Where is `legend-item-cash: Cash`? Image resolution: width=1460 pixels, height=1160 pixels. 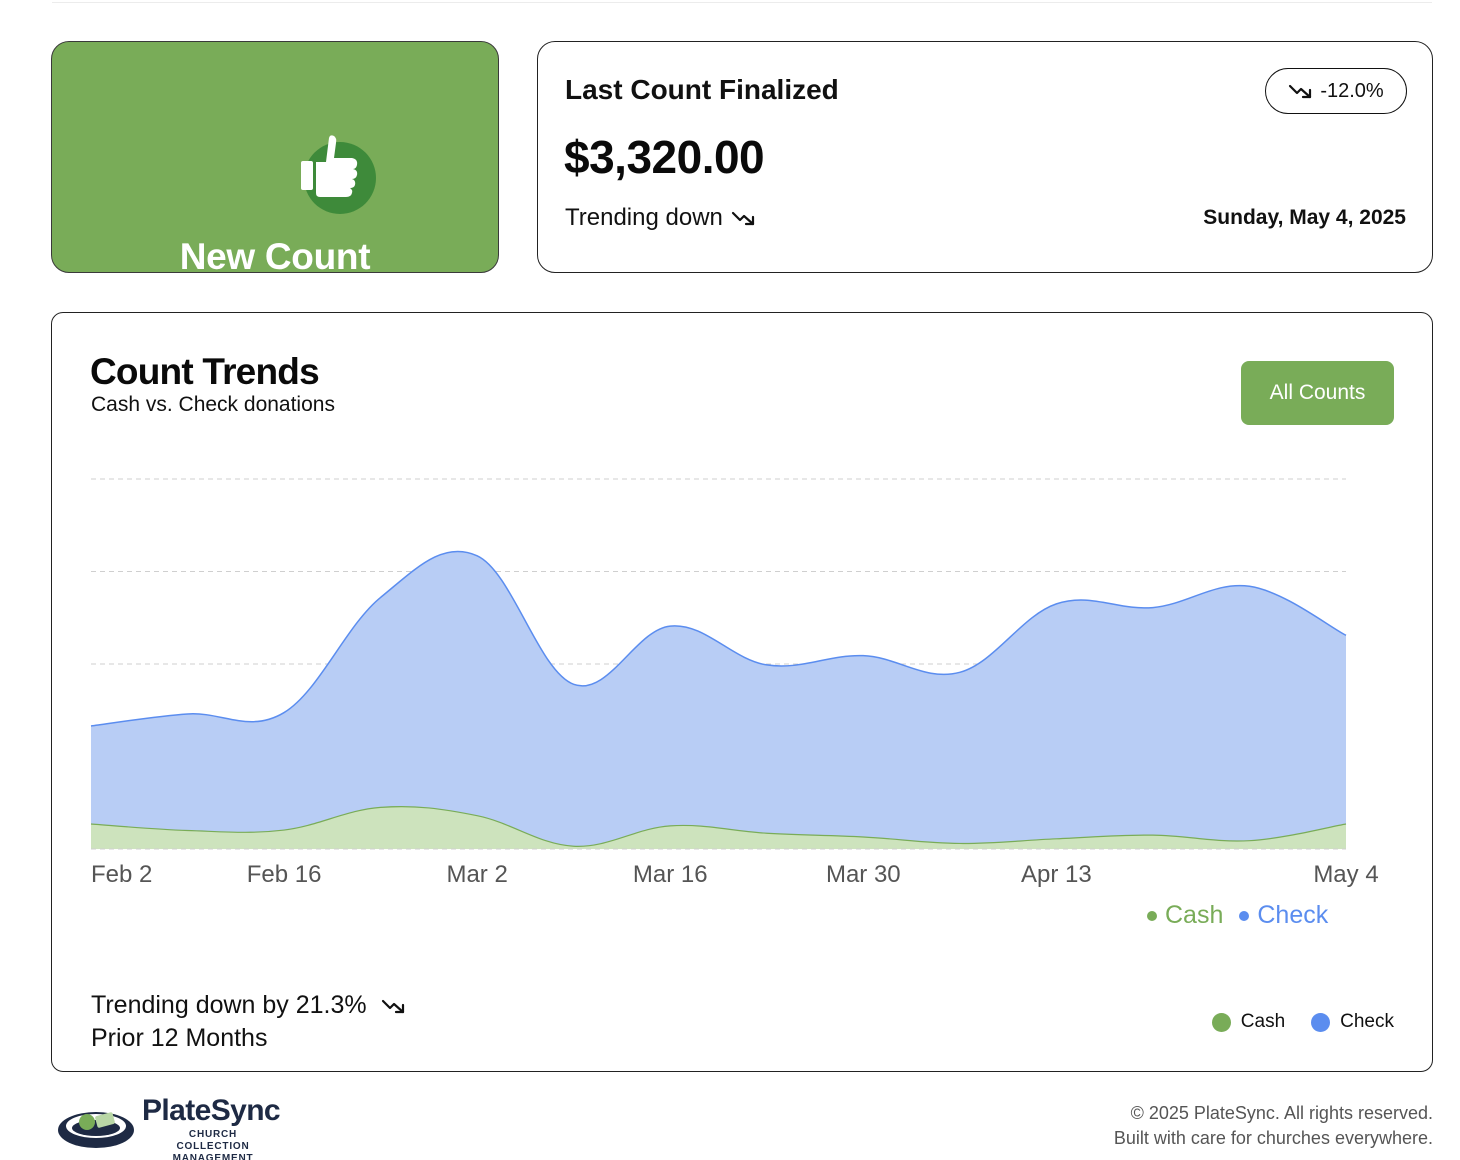 legend-item-cash: Cash is located at coordinates (1185, 915).